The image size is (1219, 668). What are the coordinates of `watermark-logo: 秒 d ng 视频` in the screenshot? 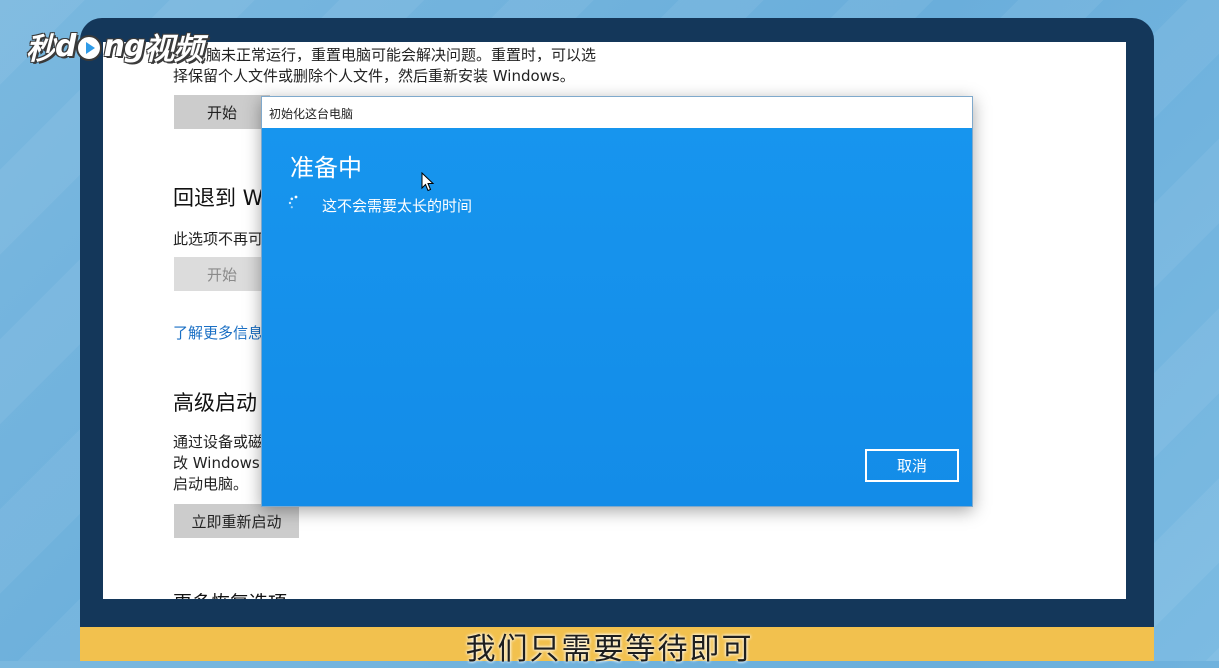 It's located at (114, 46).